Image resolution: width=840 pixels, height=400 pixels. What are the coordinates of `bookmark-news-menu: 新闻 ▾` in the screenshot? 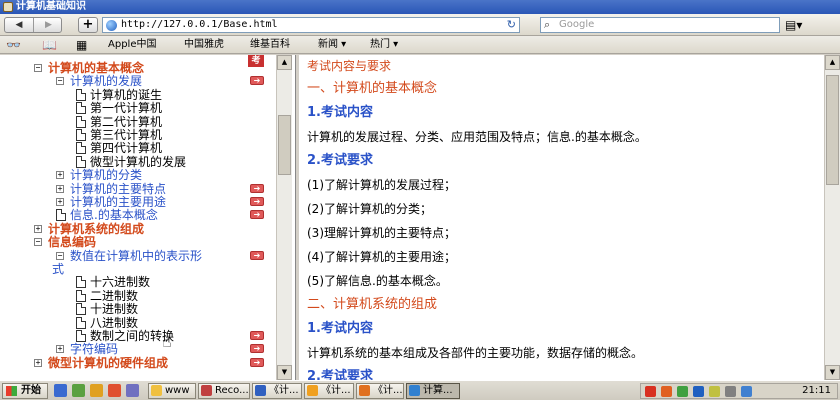 It's located at (332, 45).